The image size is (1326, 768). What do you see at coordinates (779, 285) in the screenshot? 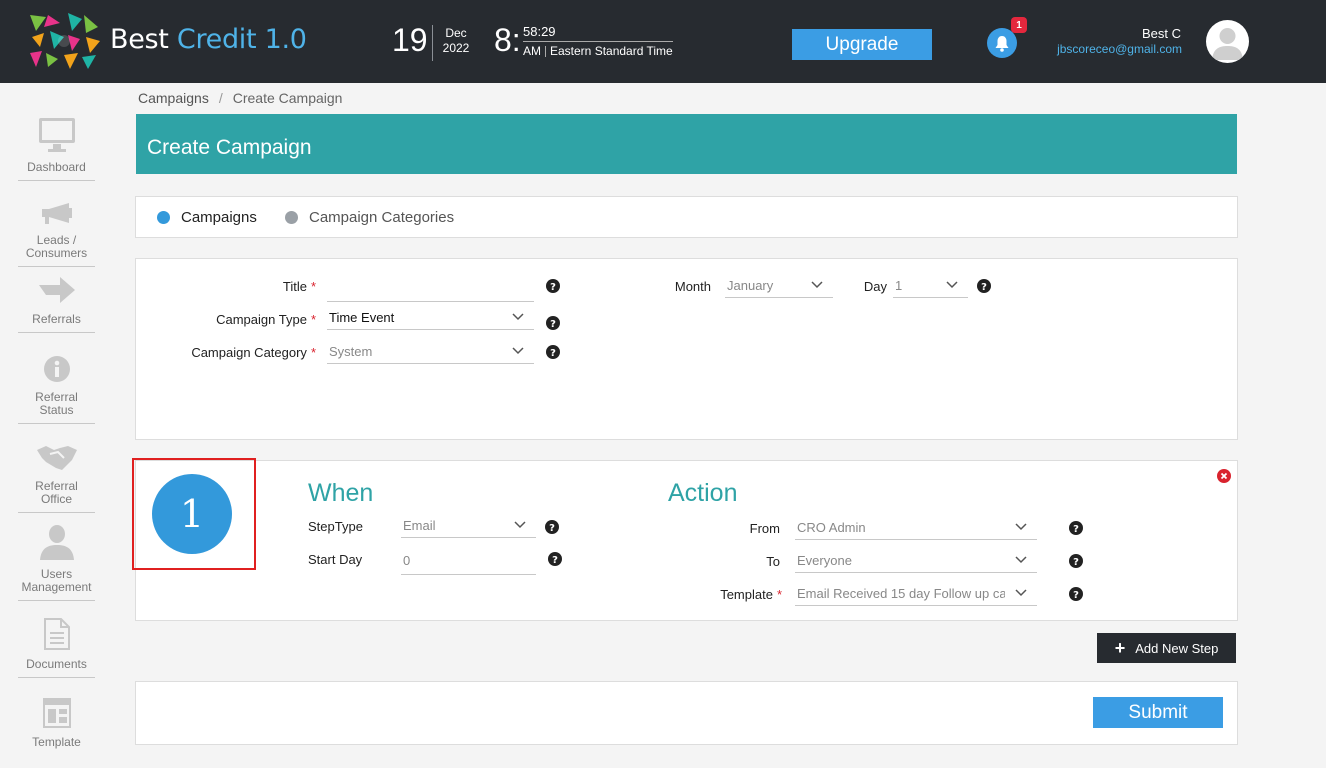
I see `month-select: January` at bounding box center [779, 285].